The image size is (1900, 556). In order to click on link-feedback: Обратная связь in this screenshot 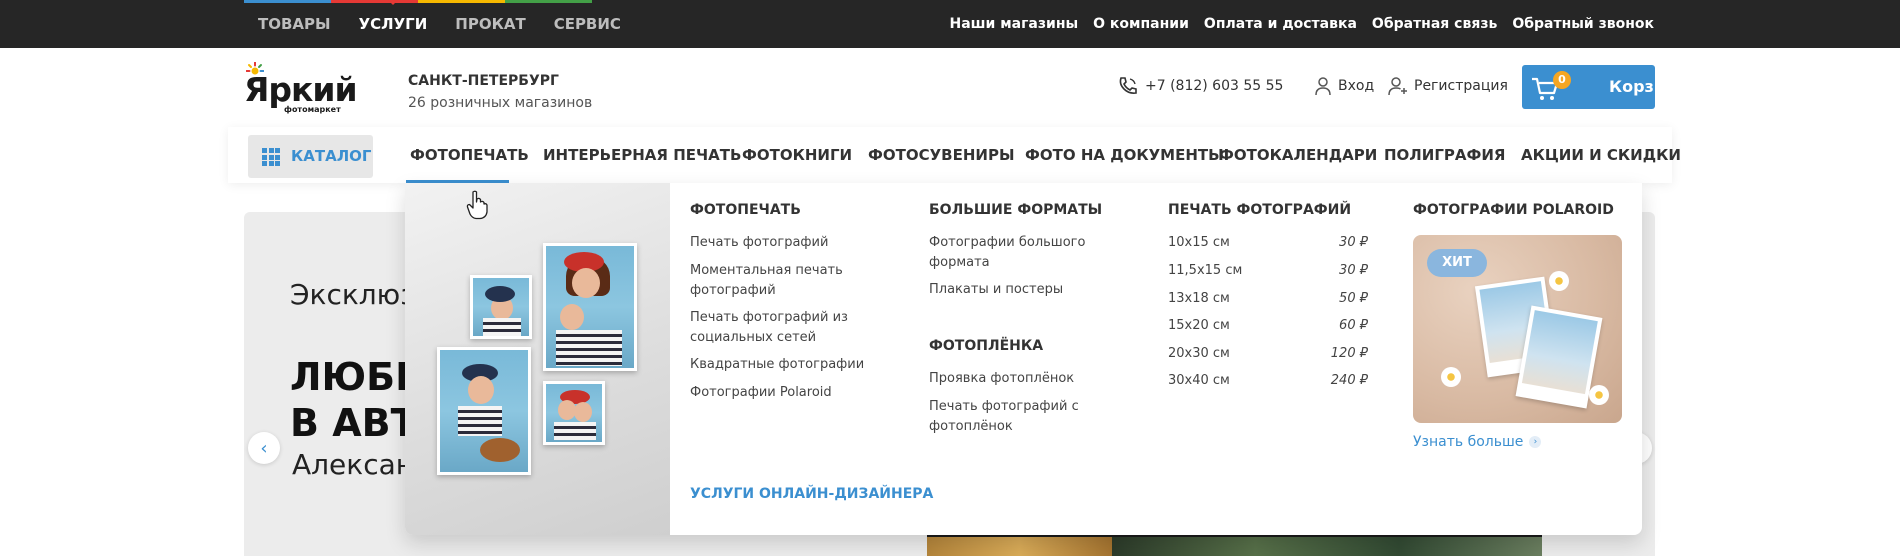, I will do `click(1434, 24)`.